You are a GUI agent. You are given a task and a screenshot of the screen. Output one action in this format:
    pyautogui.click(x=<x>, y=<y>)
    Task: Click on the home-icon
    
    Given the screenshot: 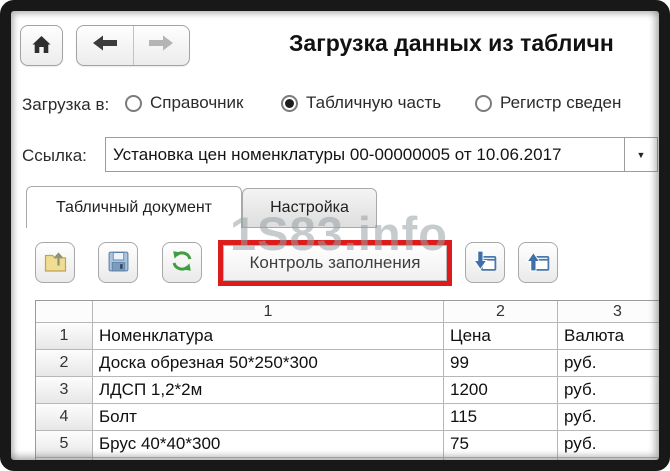 What is the action you would take?
    pyautogui.click(x=41, y=46)
    